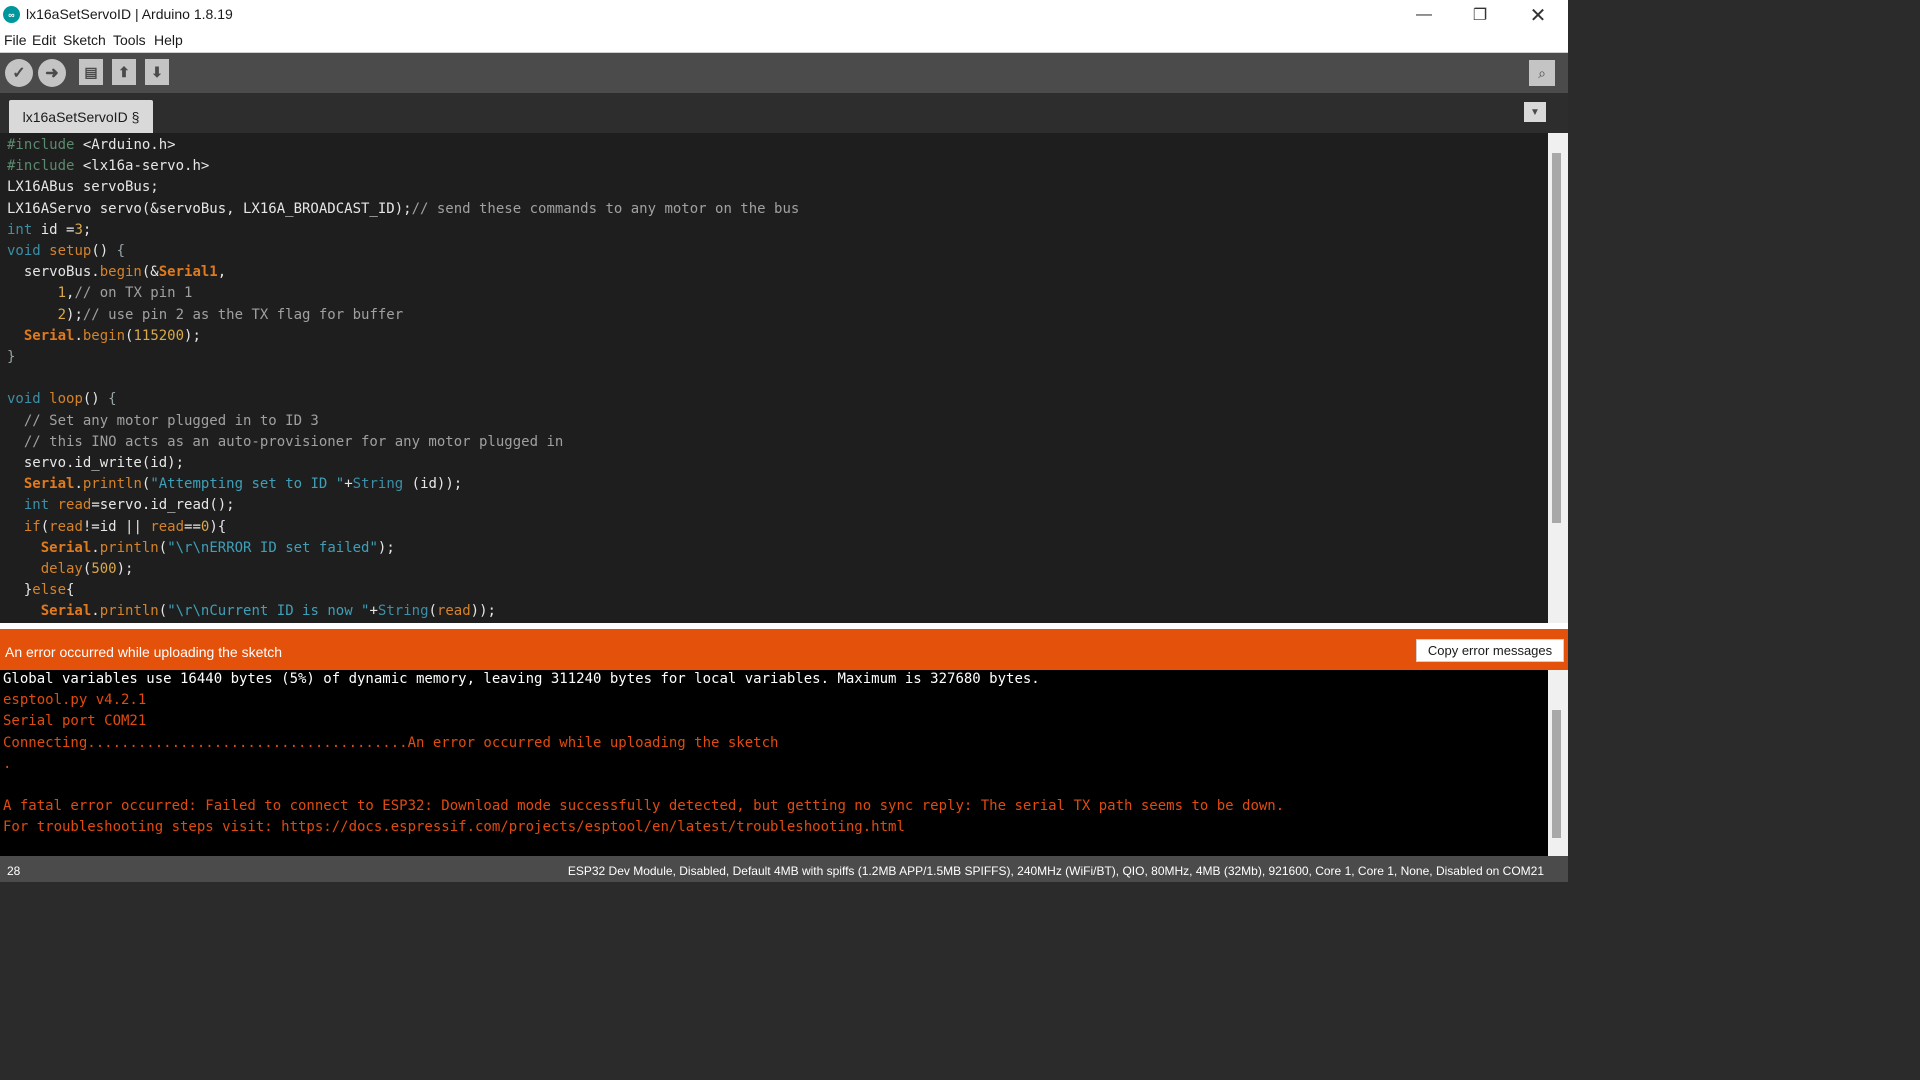  Describe the element at coordinates (19, 73) in the screenshot. I see `verify-button: ✓` at that location.